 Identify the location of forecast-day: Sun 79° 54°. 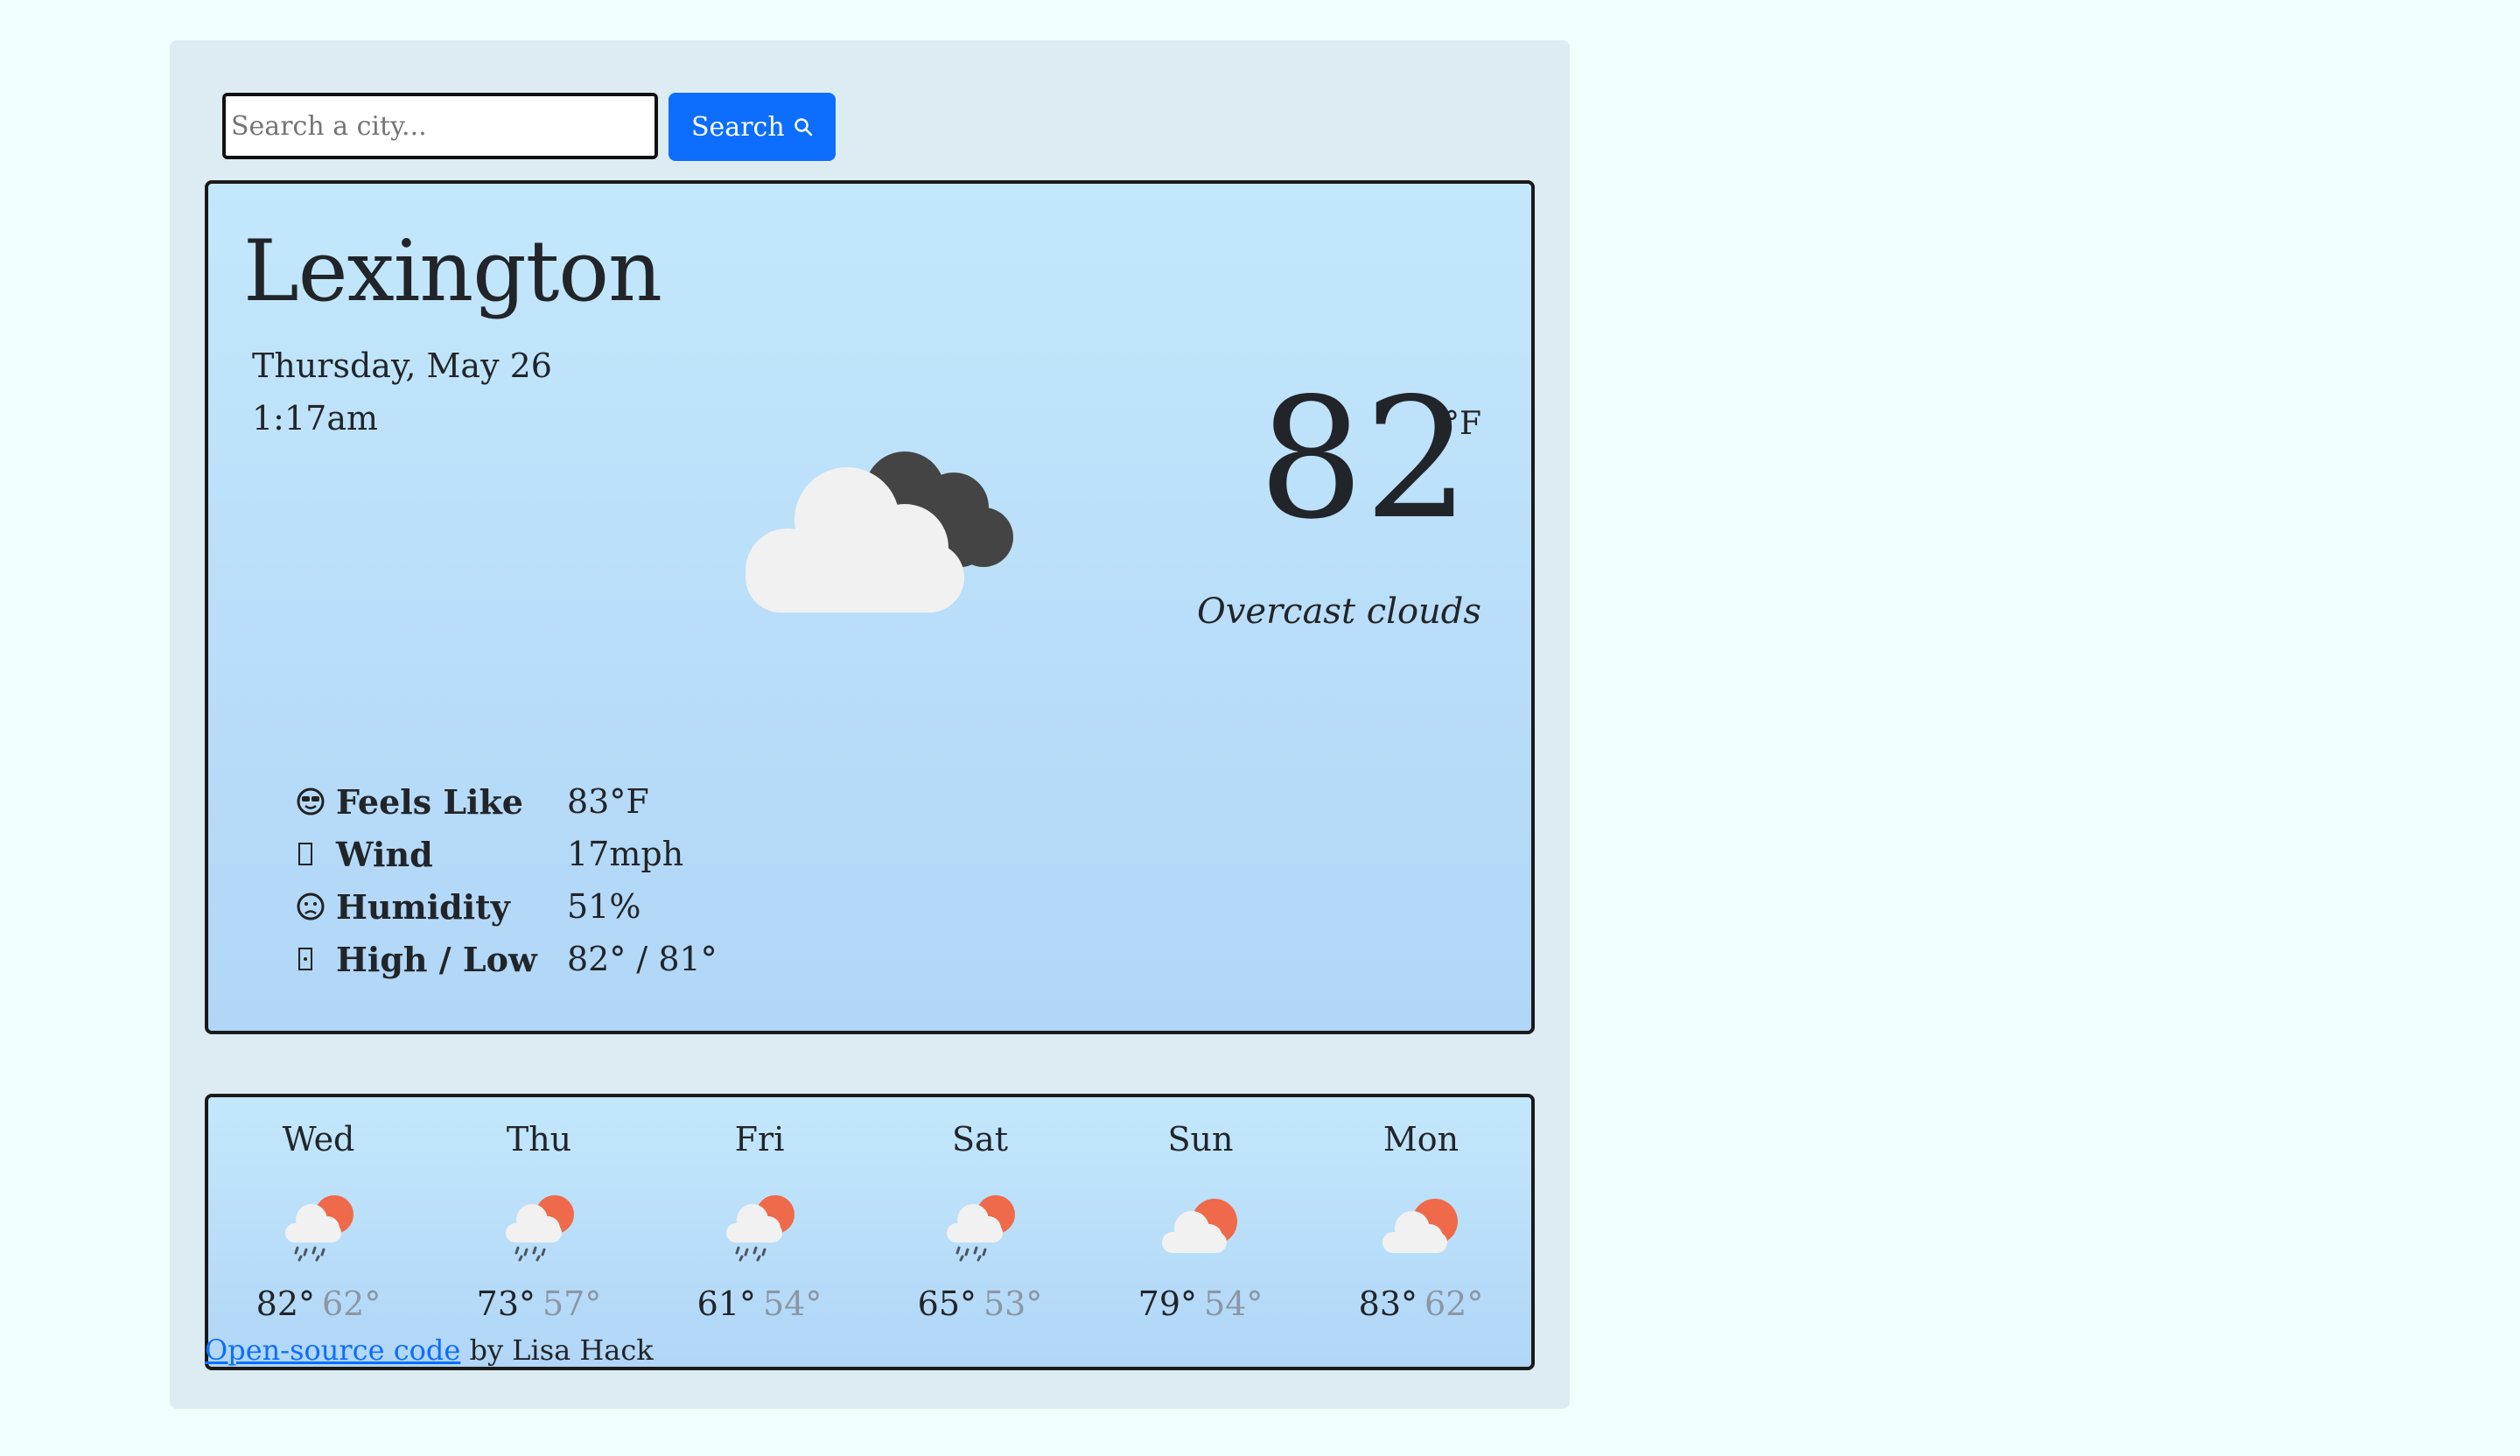
(1200, 1232).